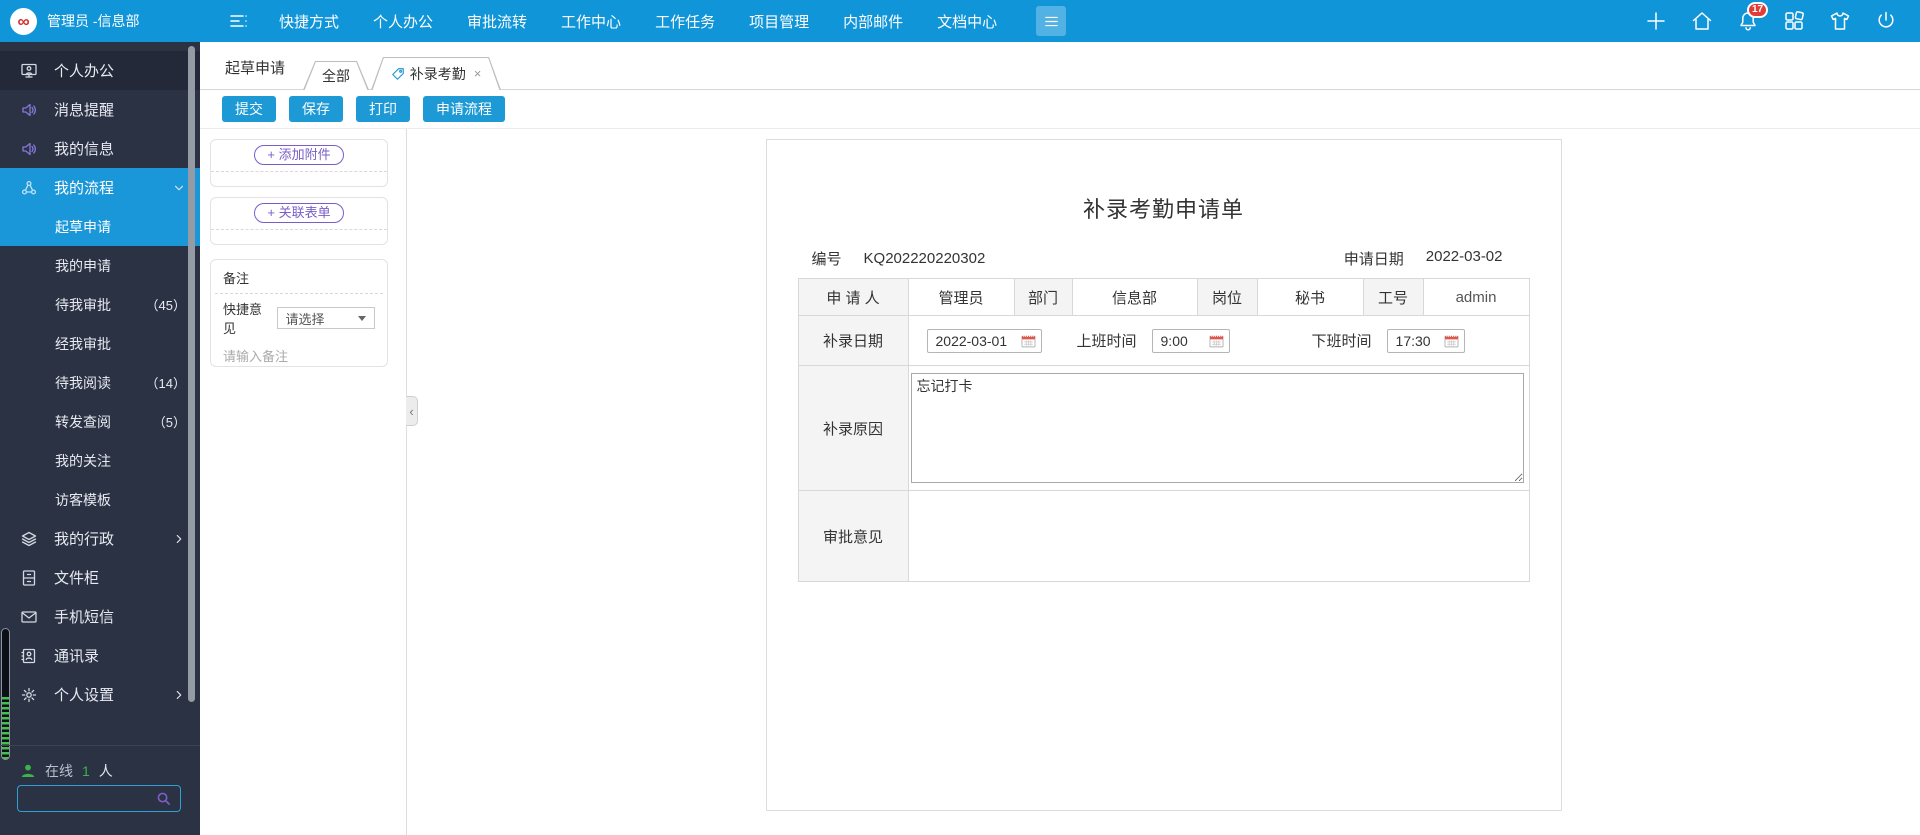  Describe the element at coordinates (84, 617) in the screenshot. I see `sidebar-item-label: 手机短信` at that location.